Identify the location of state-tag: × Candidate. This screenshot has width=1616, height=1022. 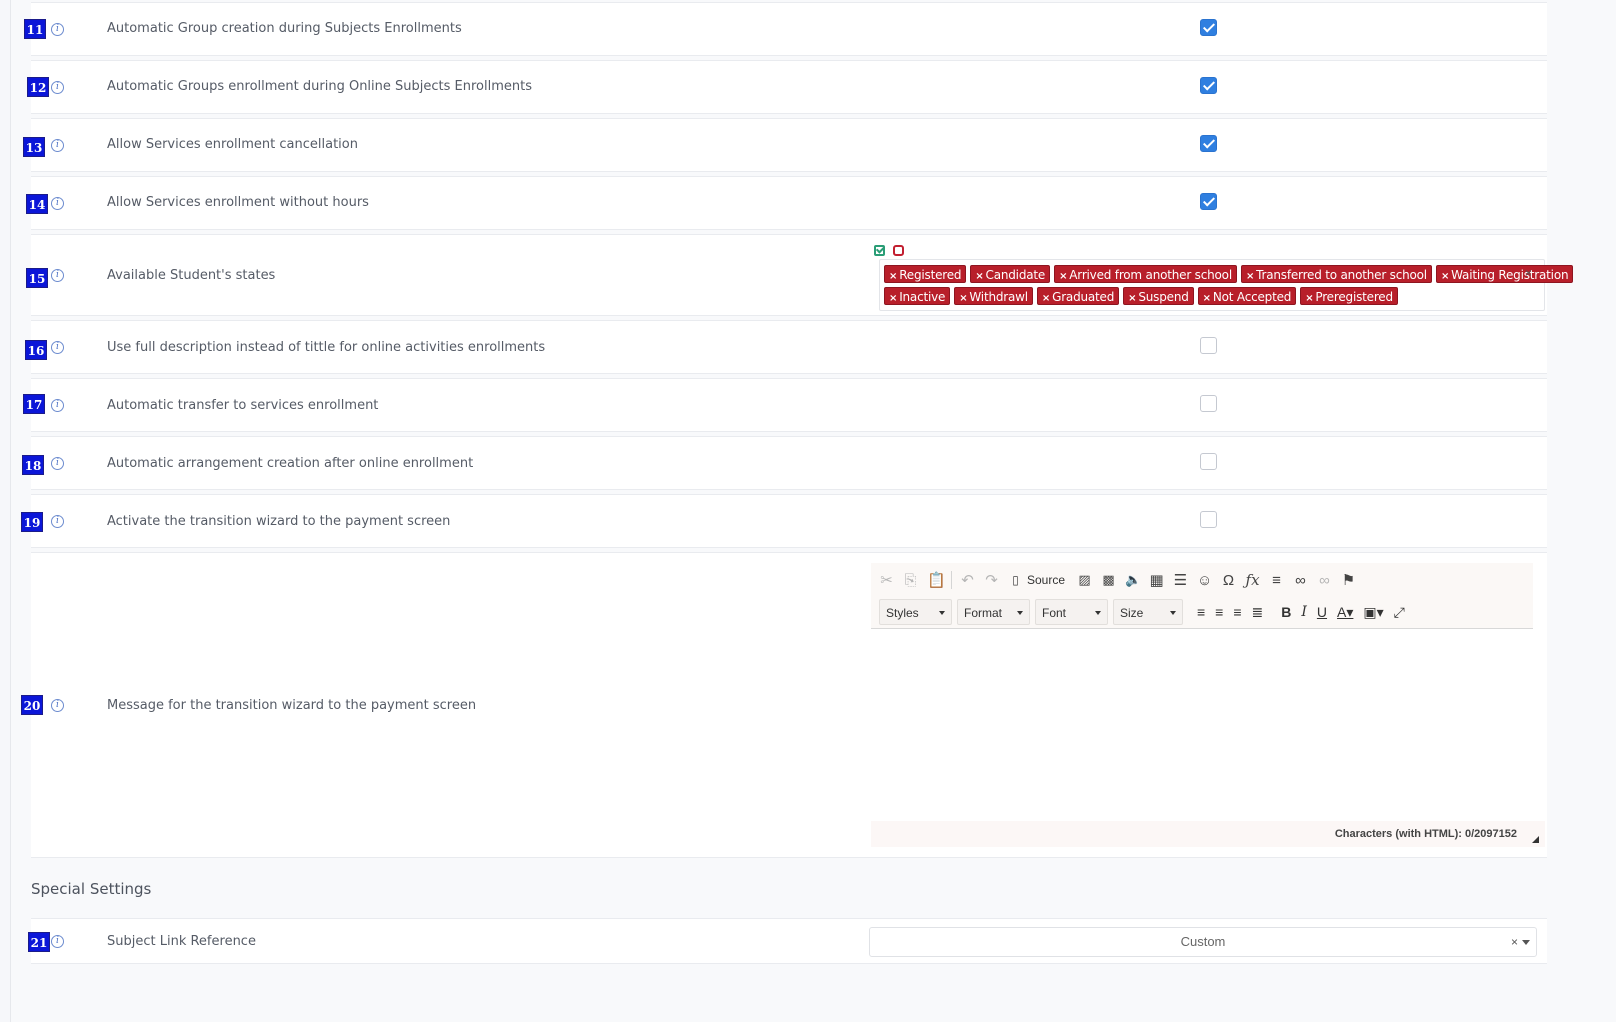
(1010, 274).